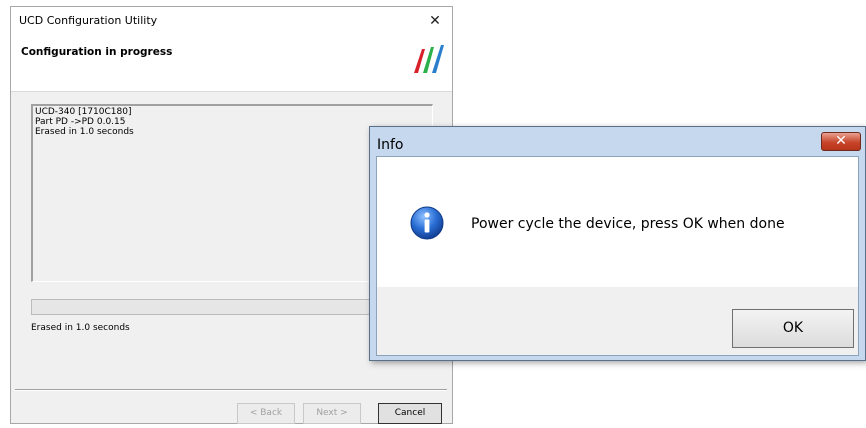 Image resolution: width=866 pixels, height=428 pixels. I want to click on page-heading: Configuration in progress, so click(97, 52).